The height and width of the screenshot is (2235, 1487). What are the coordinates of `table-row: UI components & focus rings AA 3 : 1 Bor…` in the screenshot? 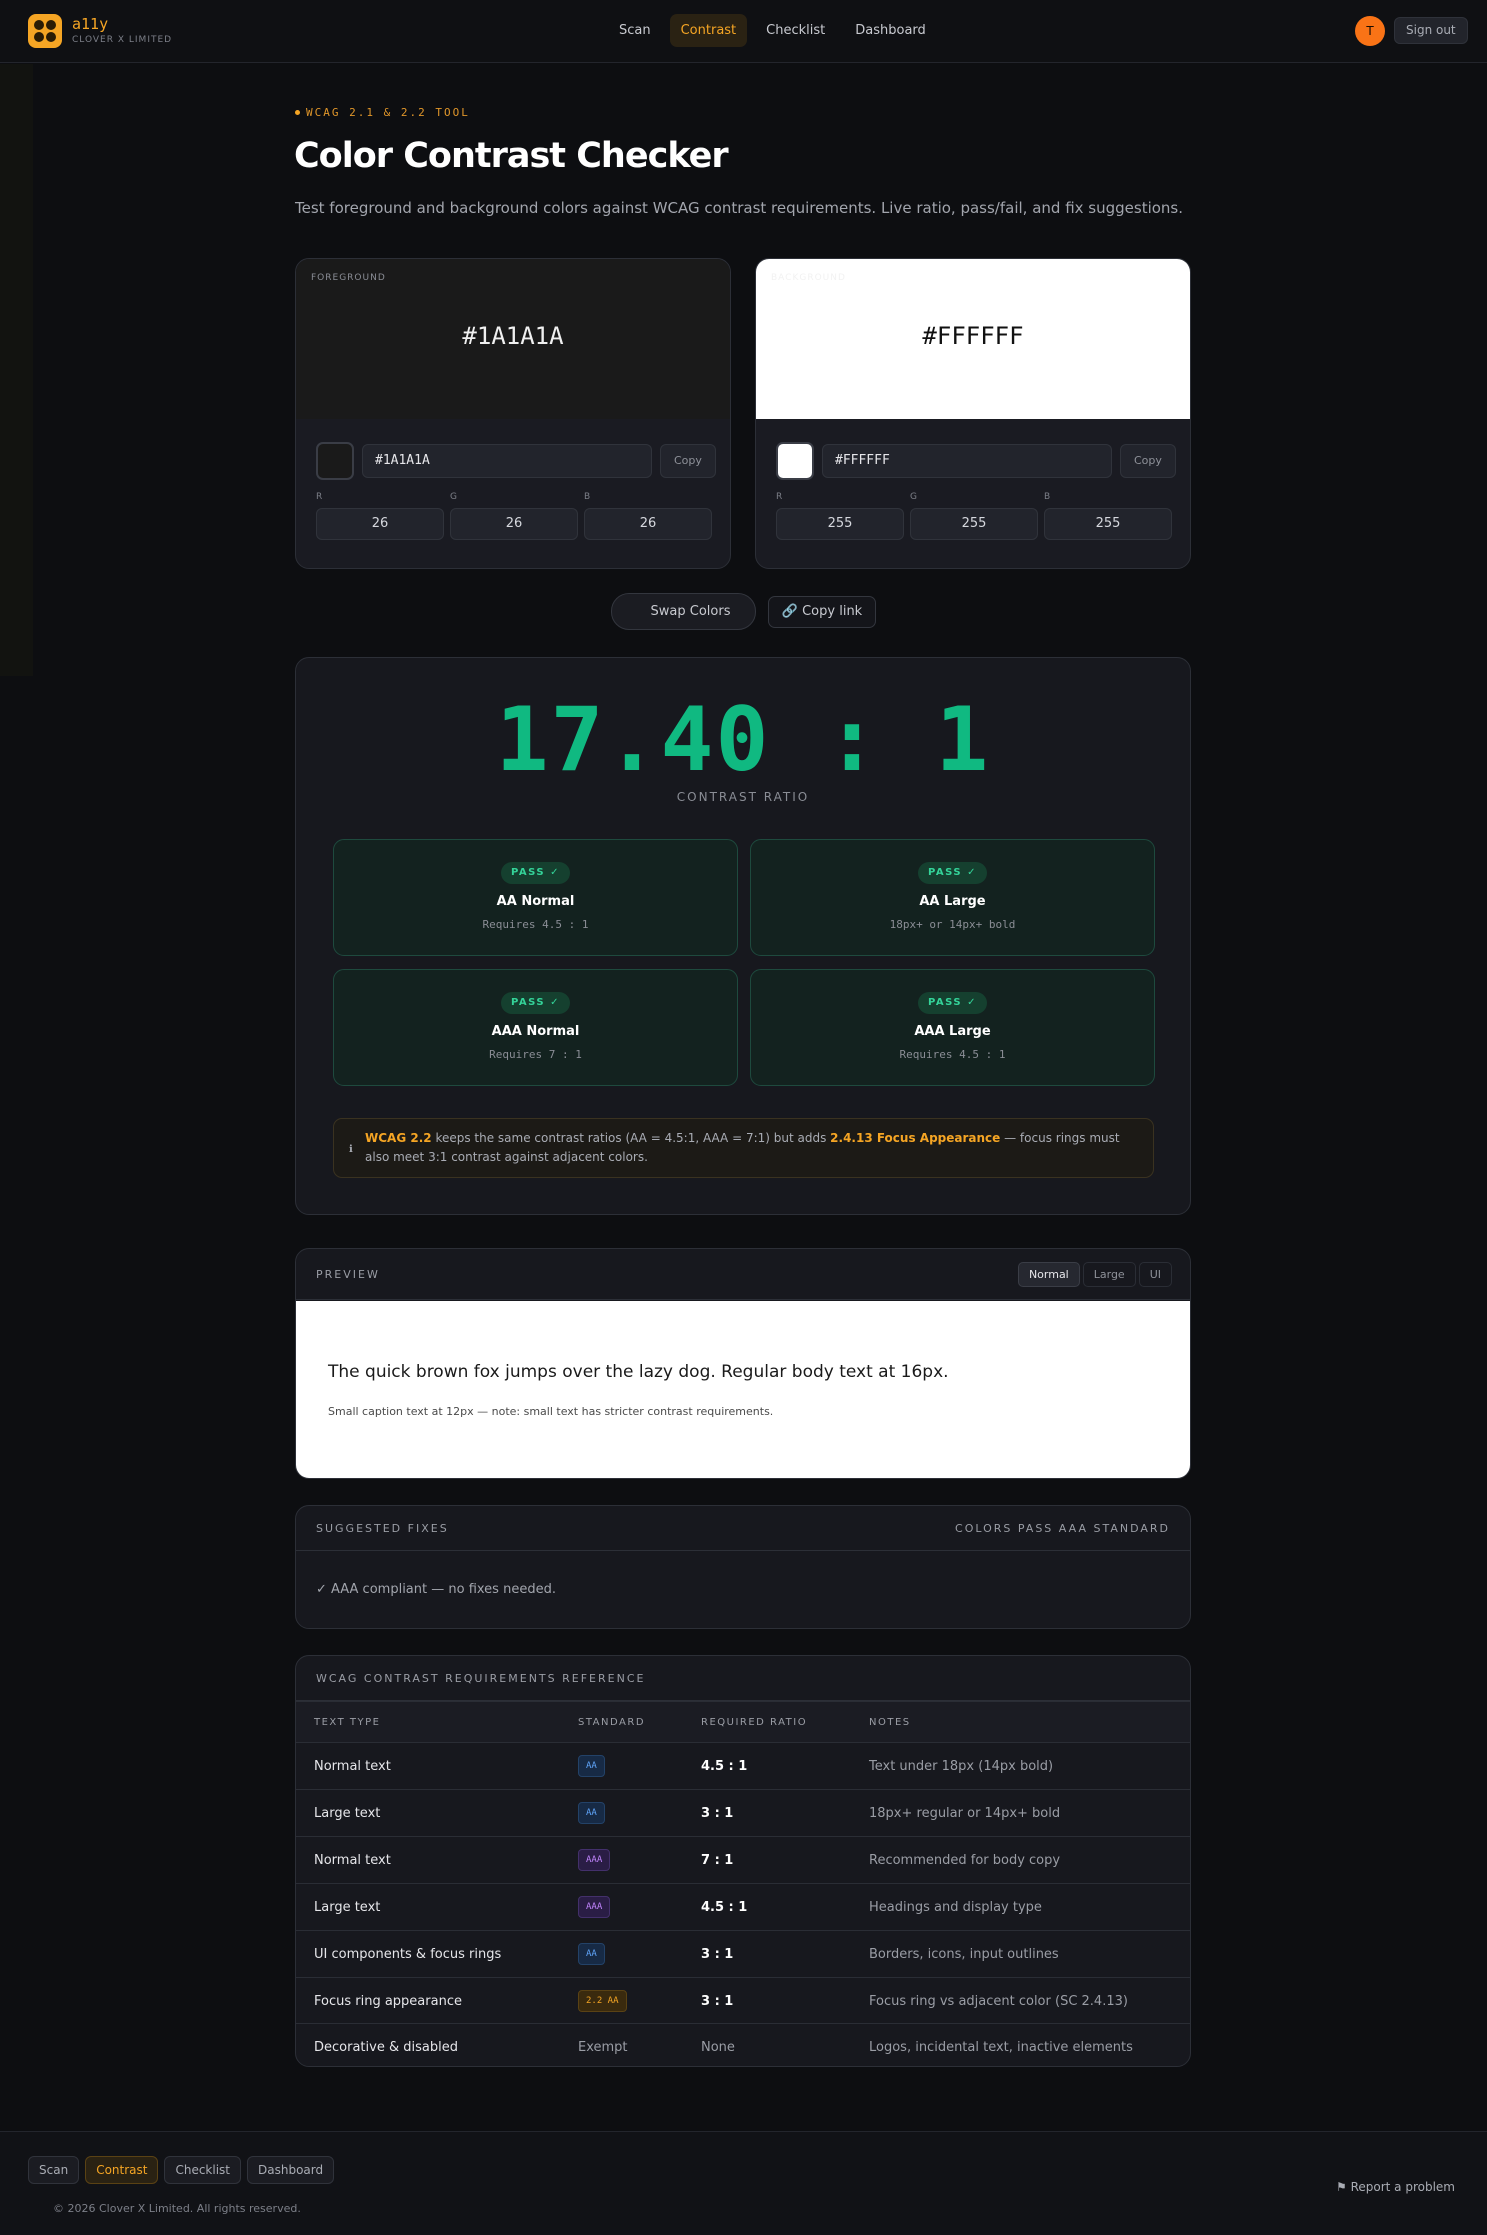 It's located at (743, 1953).